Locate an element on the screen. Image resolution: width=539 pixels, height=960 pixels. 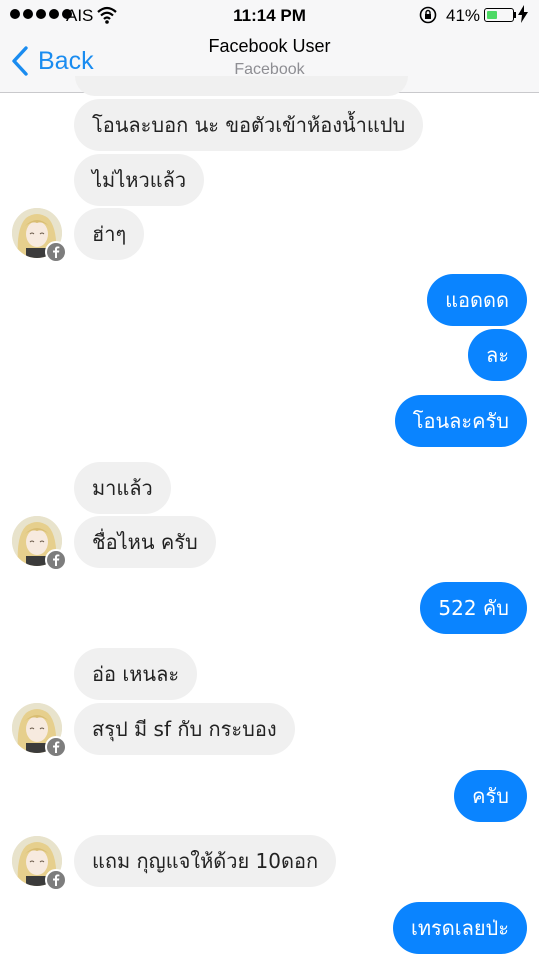
battery-tip is located at coordinates (515, 15).